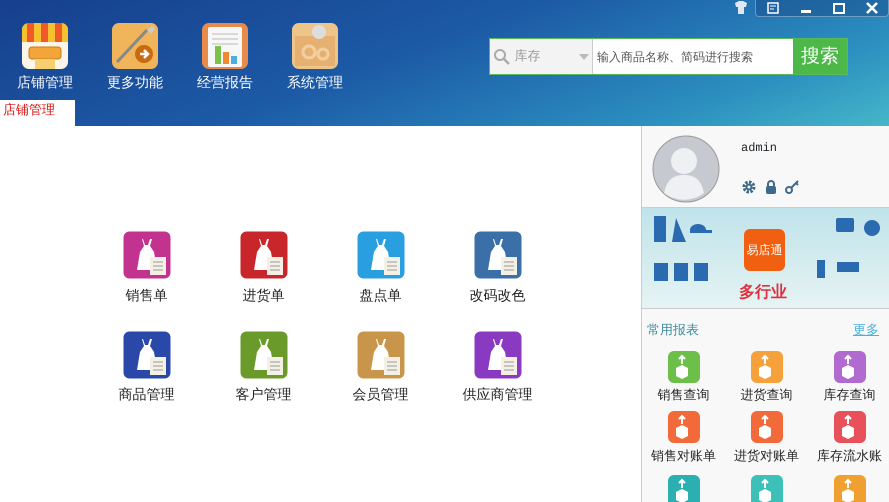 This screenshot has height=502, width=889. What do you see at coordinates (583, 57) in the screenshot?
I see `caret-icon` at bounding box center [583, 57].